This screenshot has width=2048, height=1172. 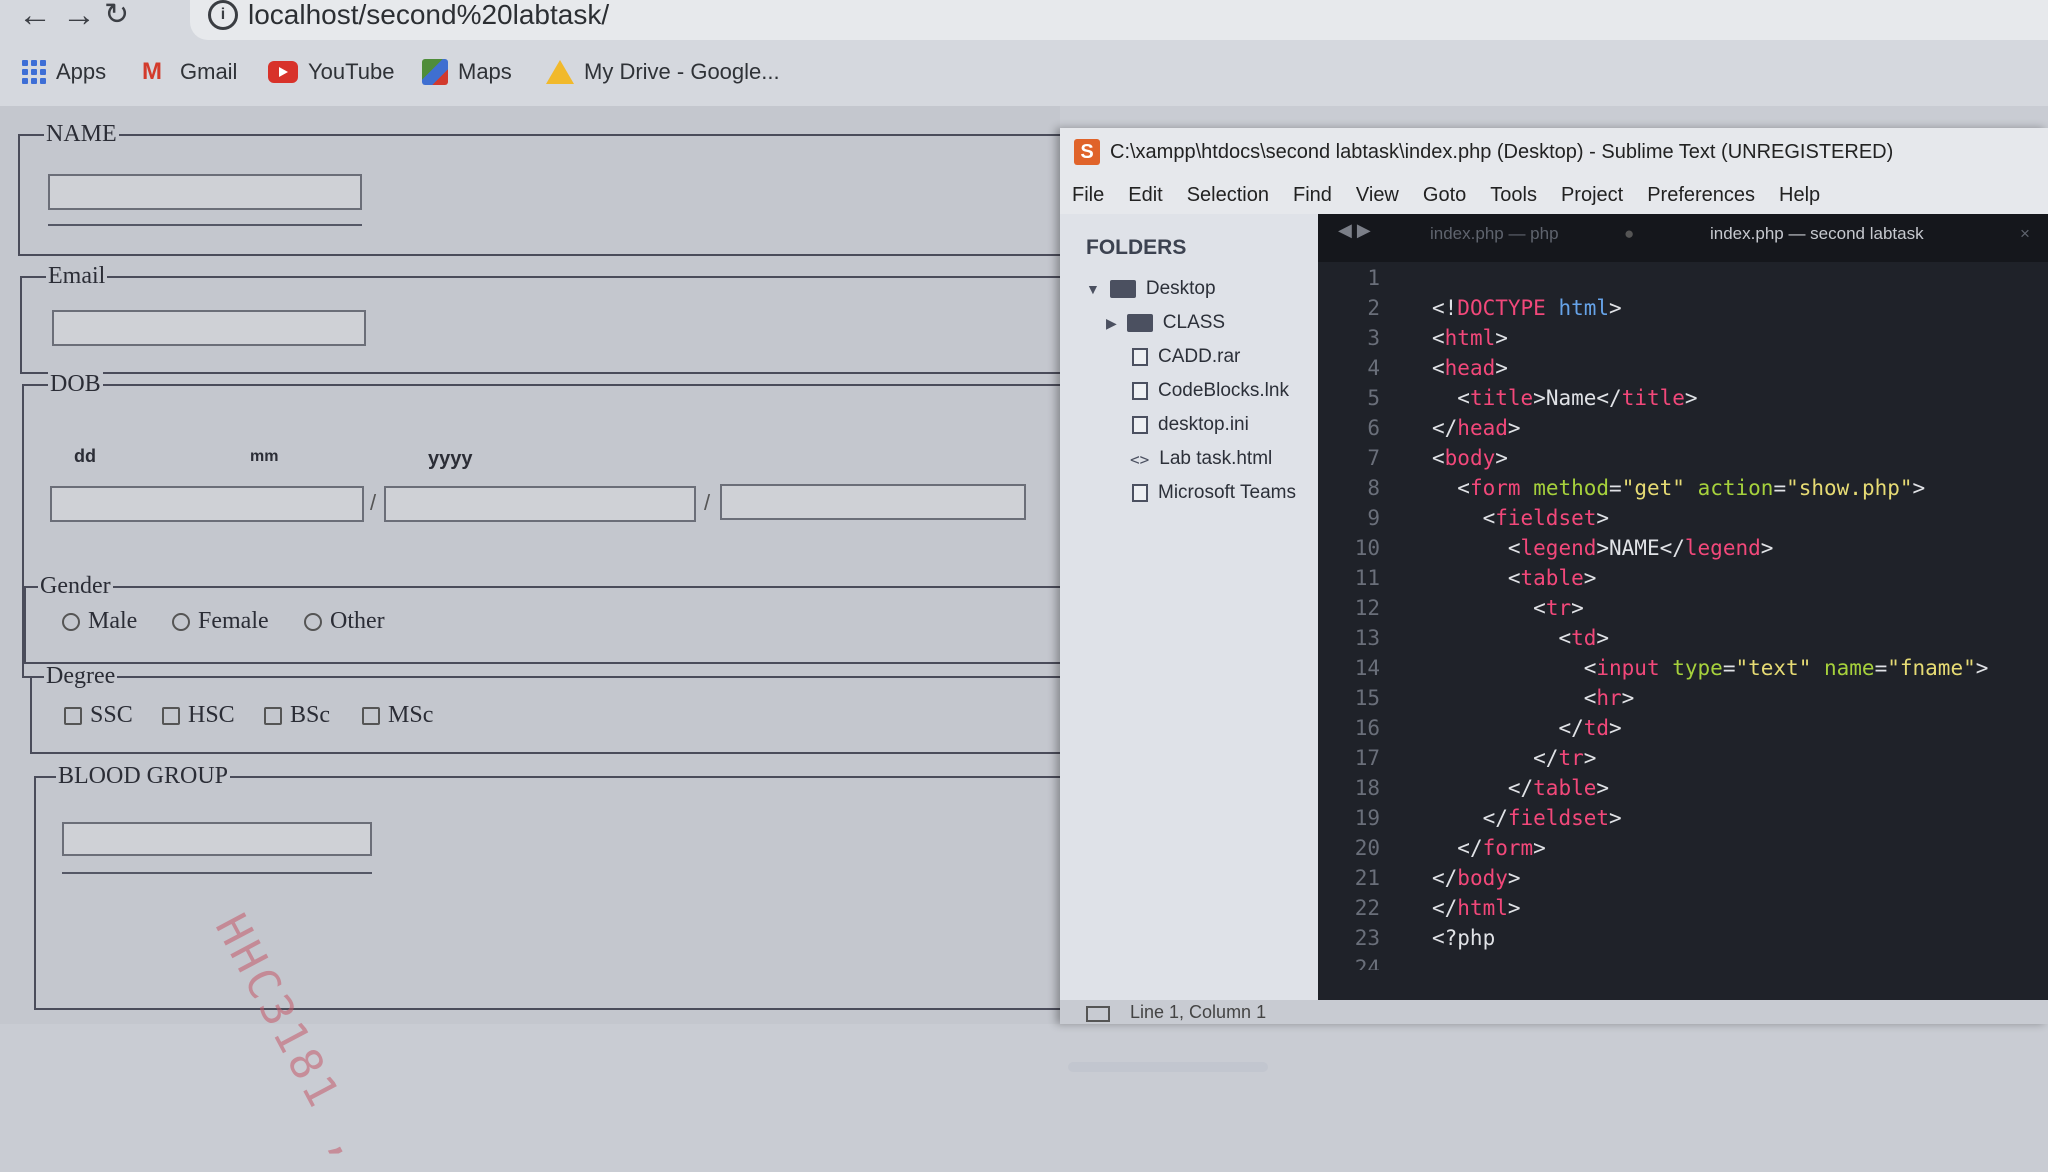 I want to click on code-line: 9 <fieldset>, so click(x=1488, y=518).